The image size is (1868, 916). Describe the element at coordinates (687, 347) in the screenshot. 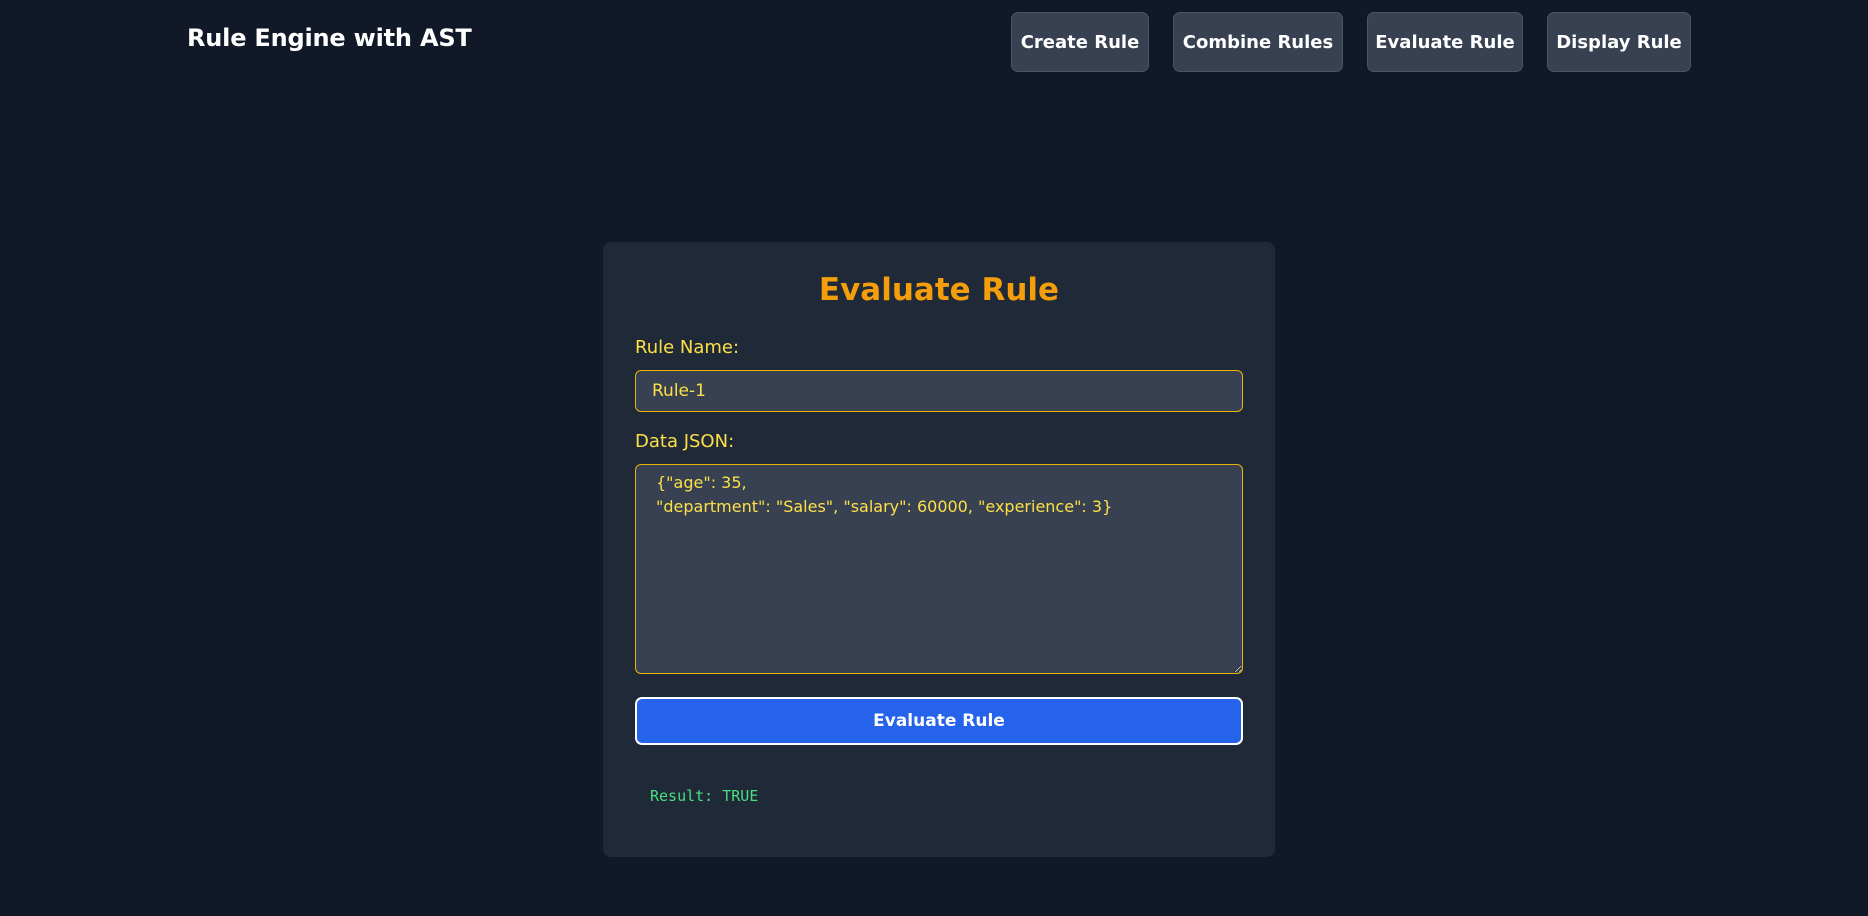

I see `rule-name-label: Rule Name:` at that location.